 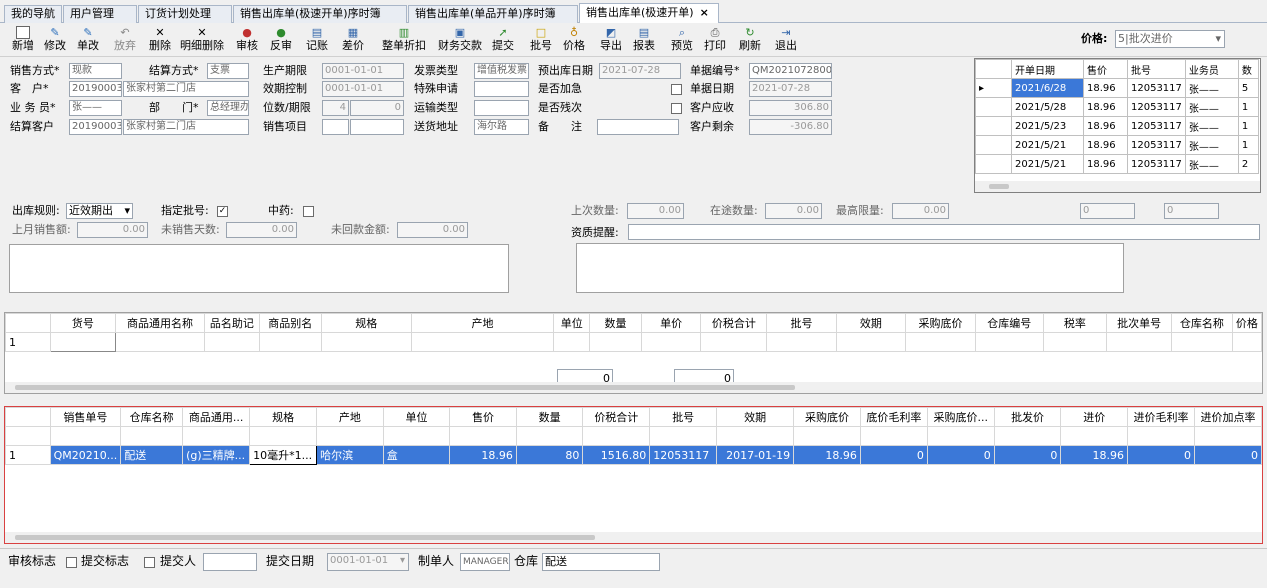 I want to click on price-mode-select: 5|批次进价 ▾, so click(x=1170, y=39).